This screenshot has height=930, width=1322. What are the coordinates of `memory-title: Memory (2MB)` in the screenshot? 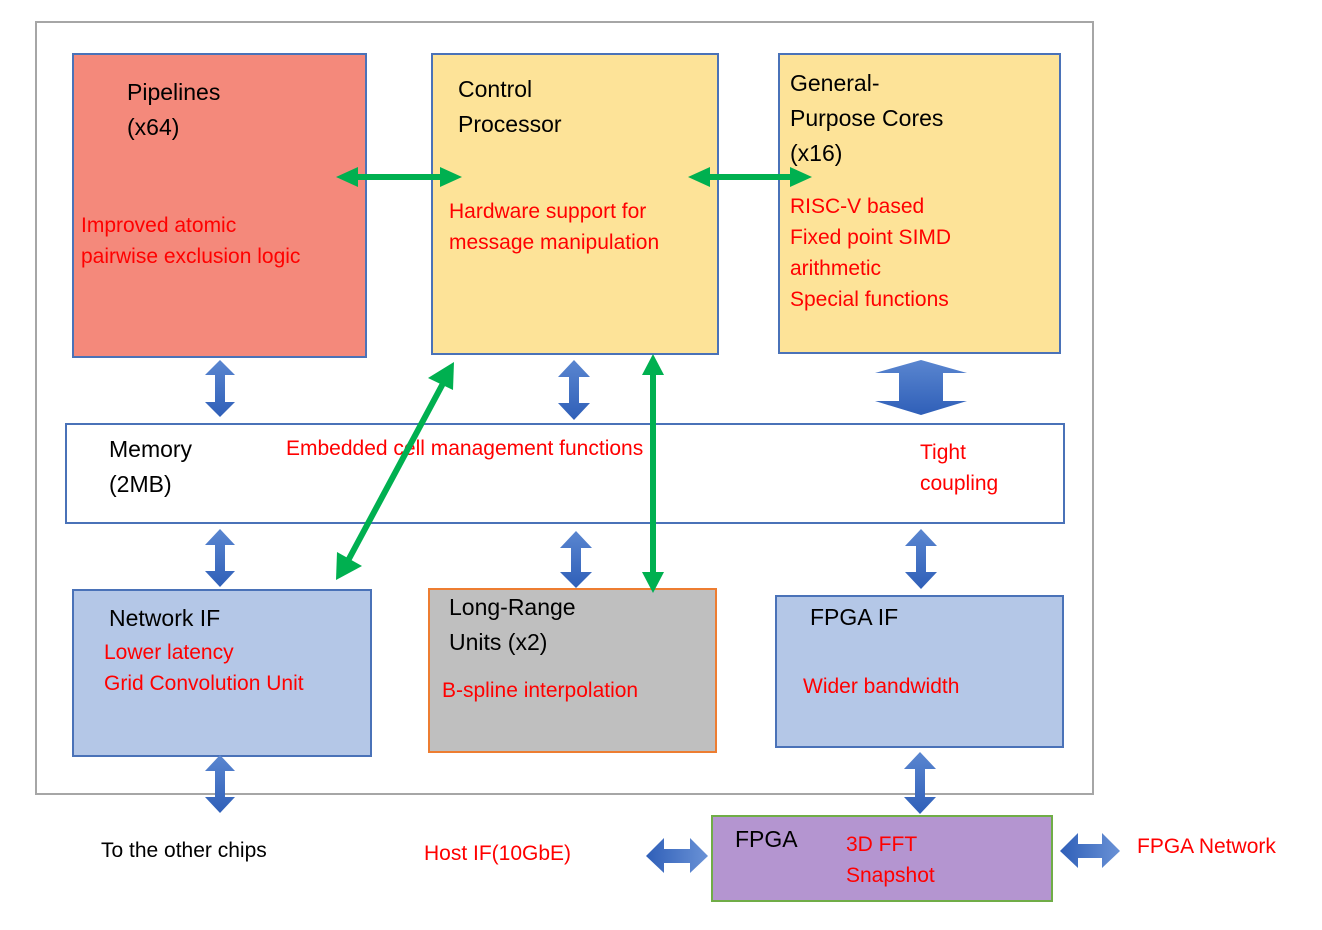 It's located at (151, 466).